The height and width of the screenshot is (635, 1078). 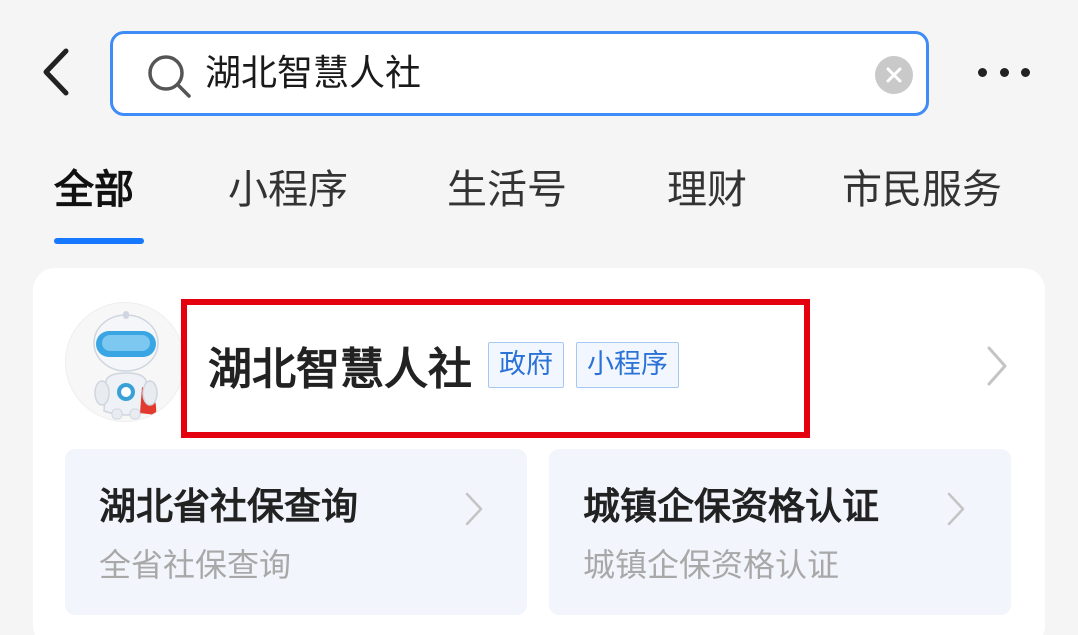 I want to click on service-title: 湖北省社保查询, so click(x=228, y=506).